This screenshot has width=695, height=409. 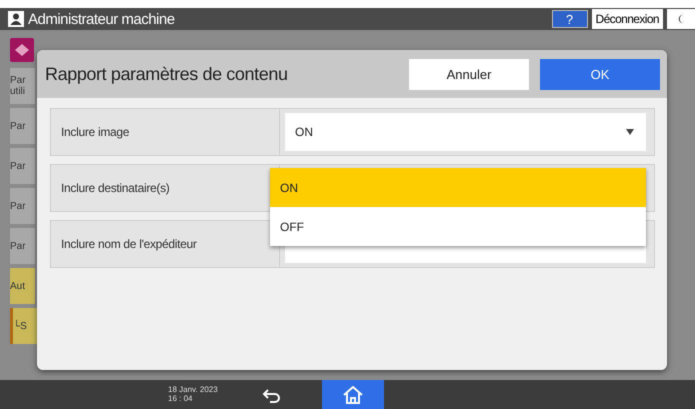 I want to click on setting-label: Inclure image, so click(x=165, y=132).